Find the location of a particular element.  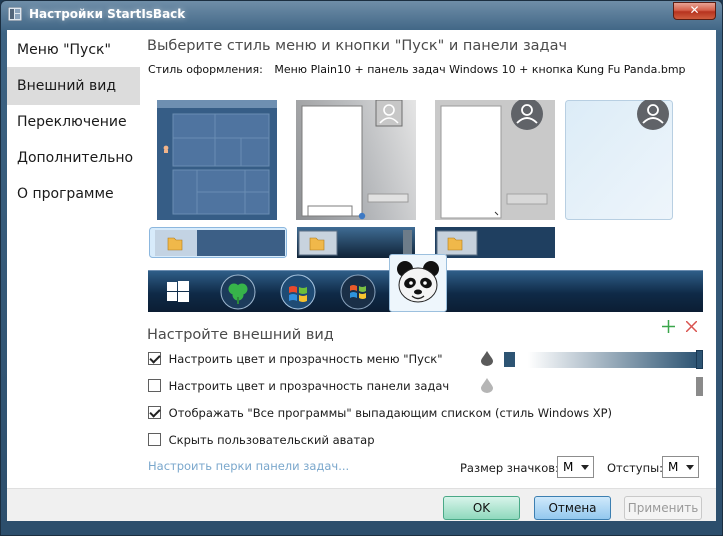

spacing-label: Отступы: is located at coordinates (635, 468).